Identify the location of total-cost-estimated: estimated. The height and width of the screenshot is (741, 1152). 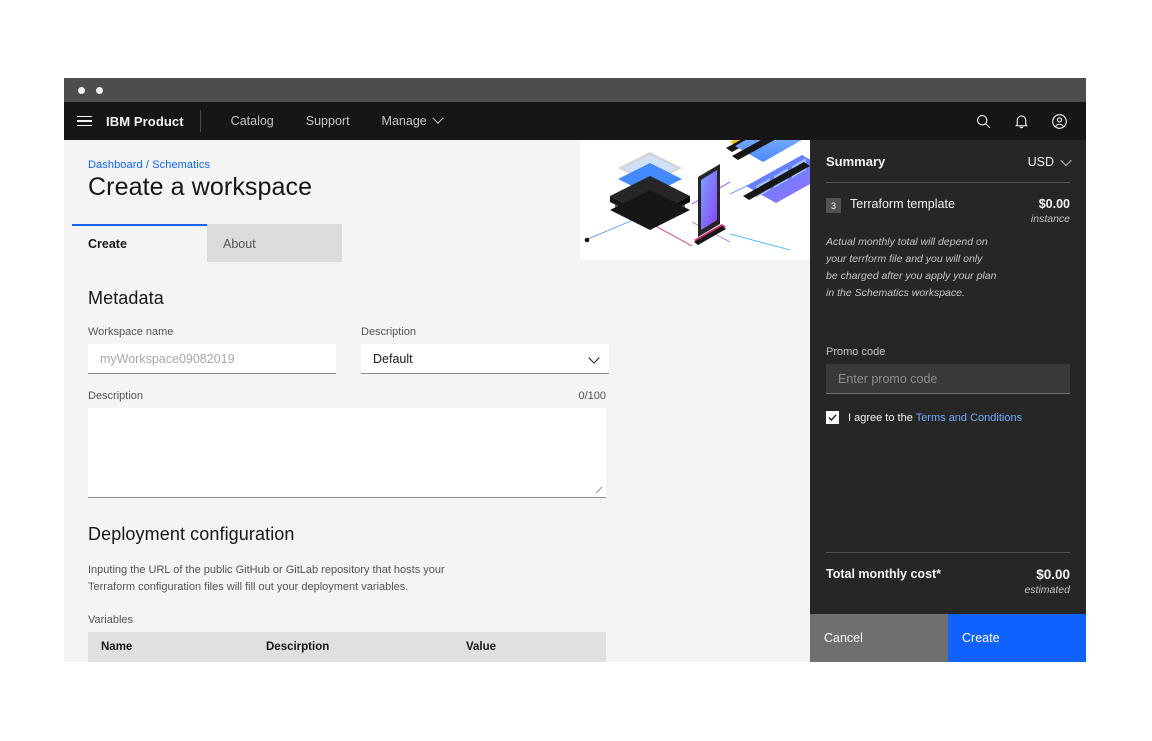
(1047, 590).